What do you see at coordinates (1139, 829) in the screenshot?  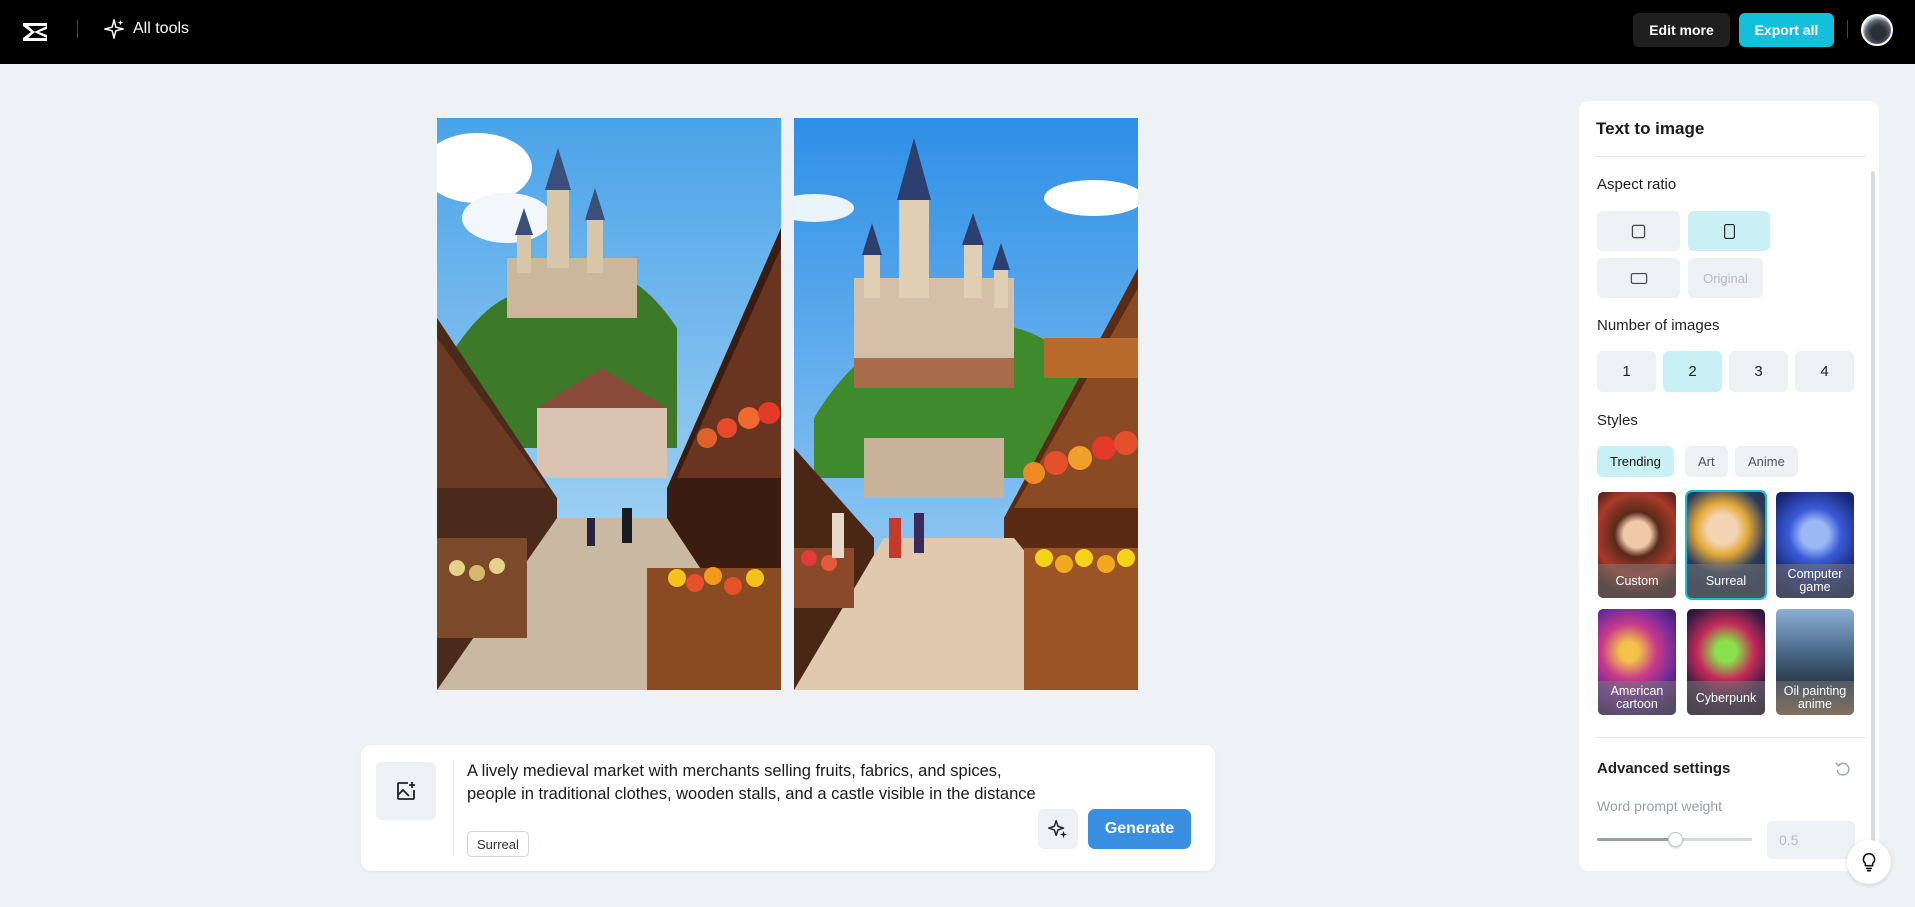 I see `generate-button: Generate` at bounding box center [1139, 829].